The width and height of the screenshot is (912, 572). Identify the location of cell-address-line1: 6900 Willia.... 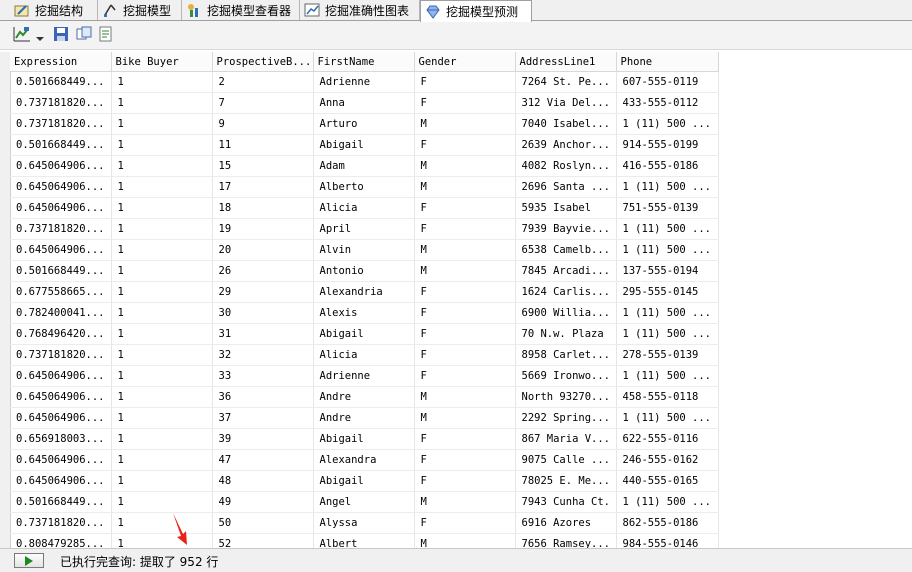
(566, 313).